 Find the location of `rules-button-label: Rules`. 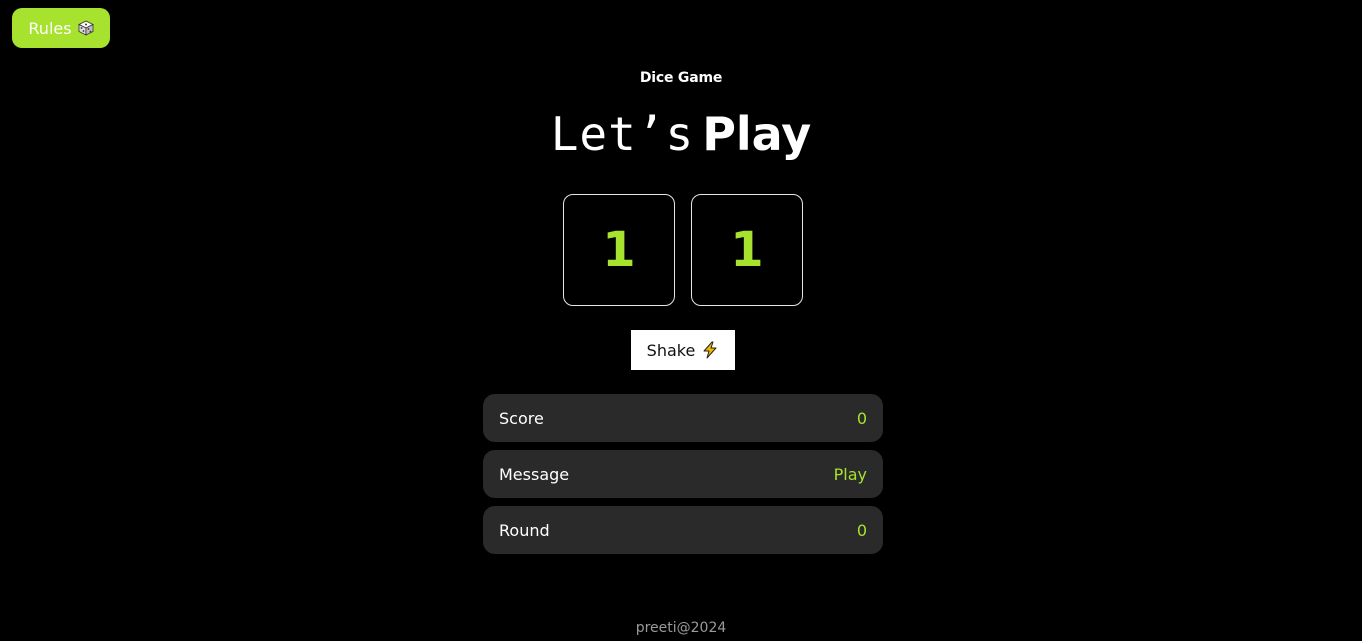

rules-button-label: Rules is located at coordinates (50, 28).